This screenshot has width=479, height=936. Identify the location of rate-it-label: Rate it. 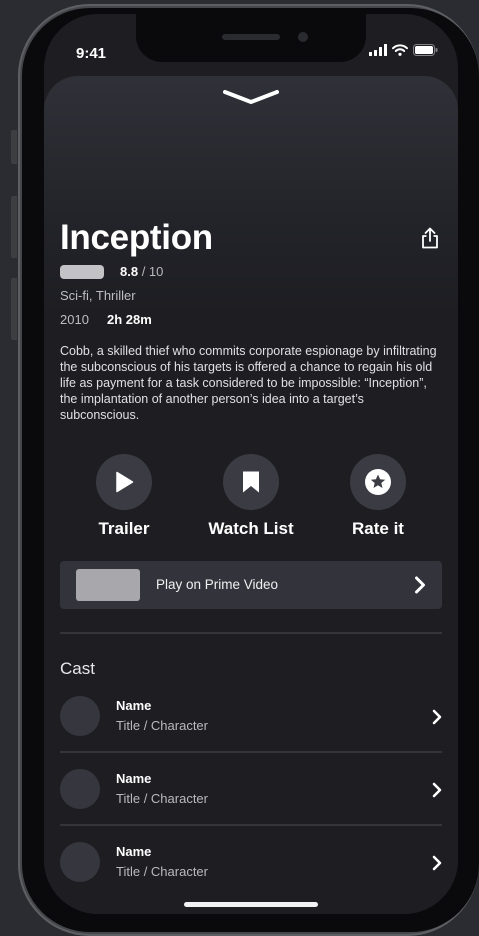
(378, 528).